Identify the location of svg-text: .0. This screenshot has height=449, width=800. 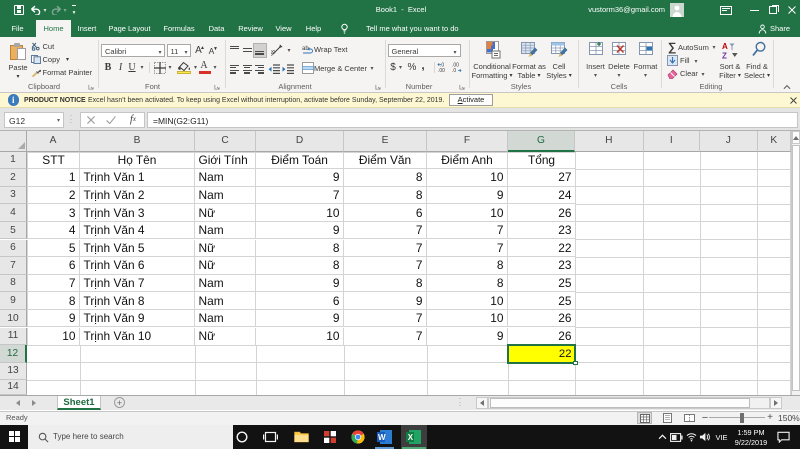
(454, 70).